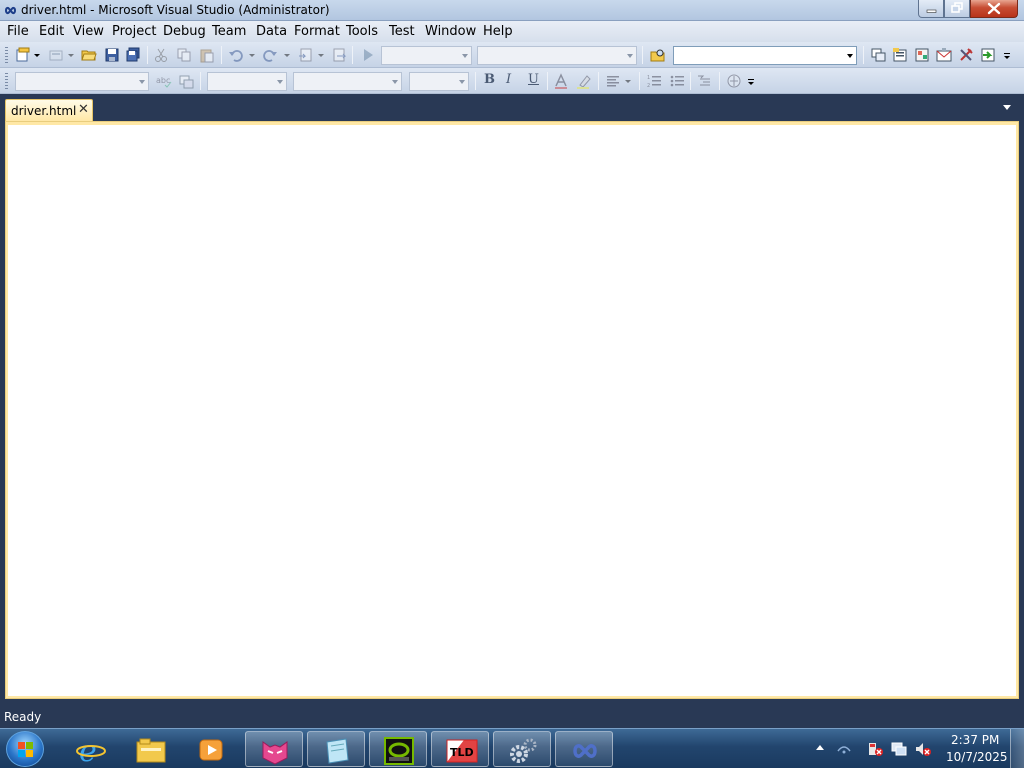 This screenshot has height=768, width=1024. I want to click on spelling-icon: abc, so click(164, 81).